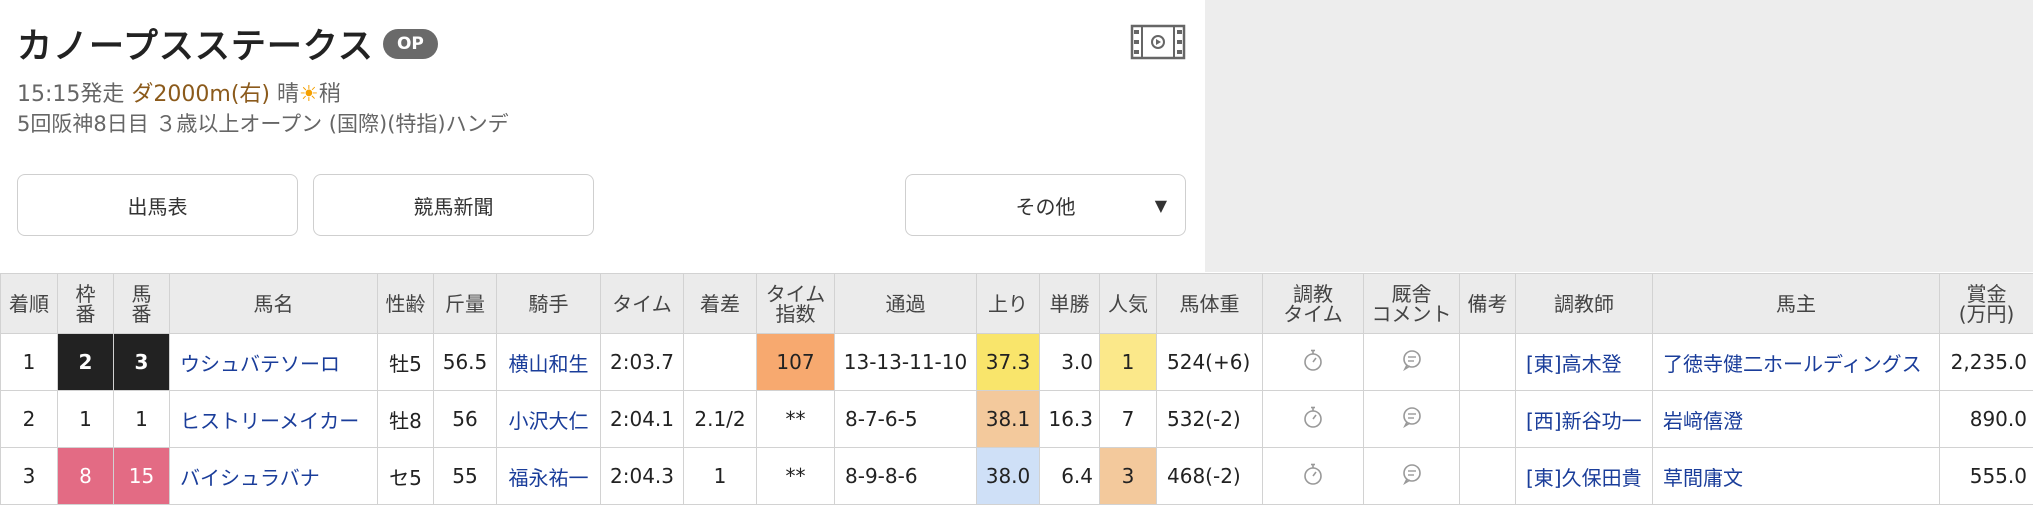 The image size is (2033, 505). I want to click on weather: 晴, so click(288, 94).